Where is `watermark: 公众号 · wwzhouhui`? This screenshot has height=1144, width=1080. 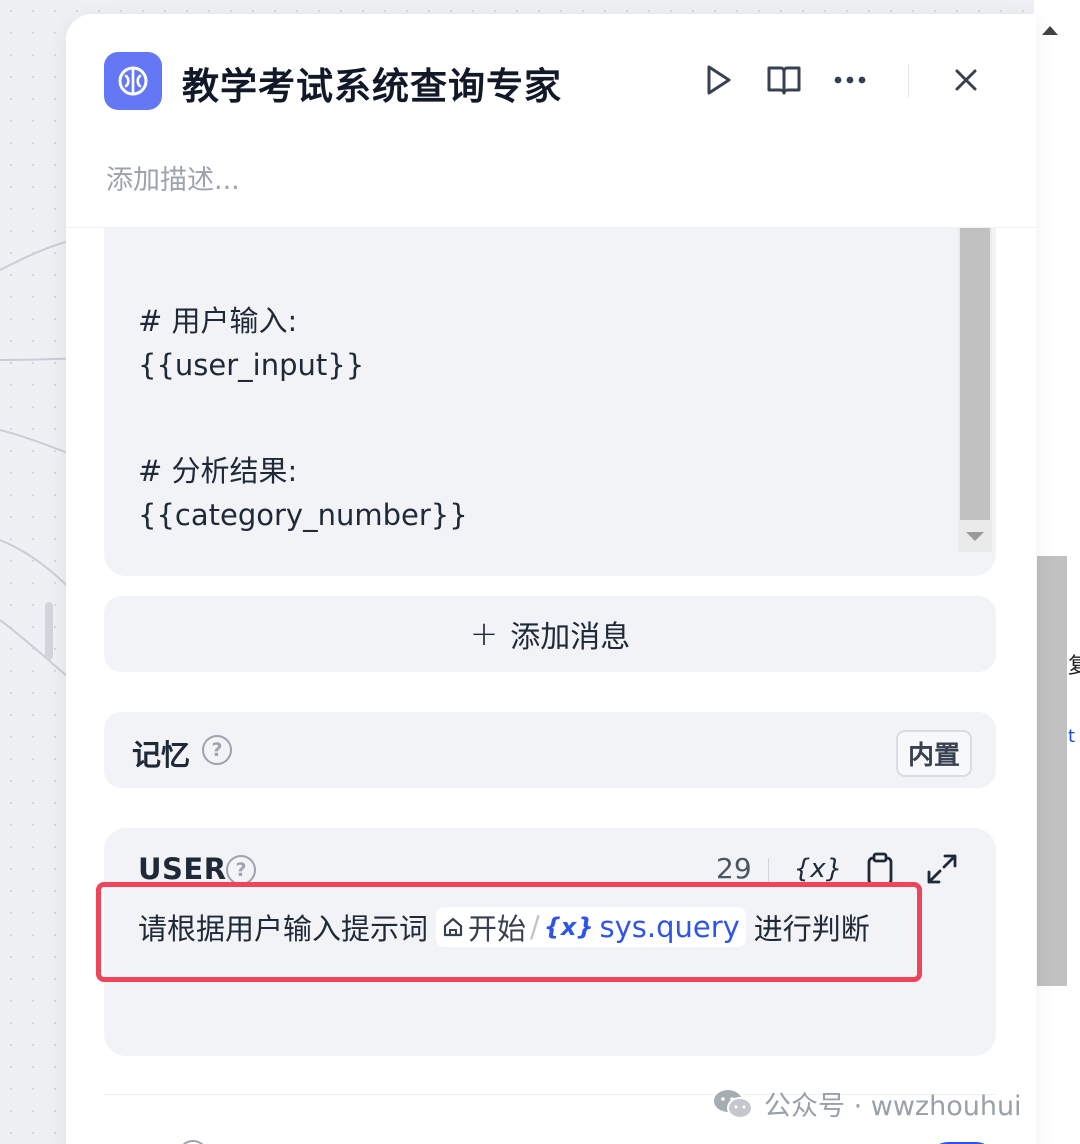
watermark: 公众号 · wwzhouhui is located at coordinates (867, 1103).